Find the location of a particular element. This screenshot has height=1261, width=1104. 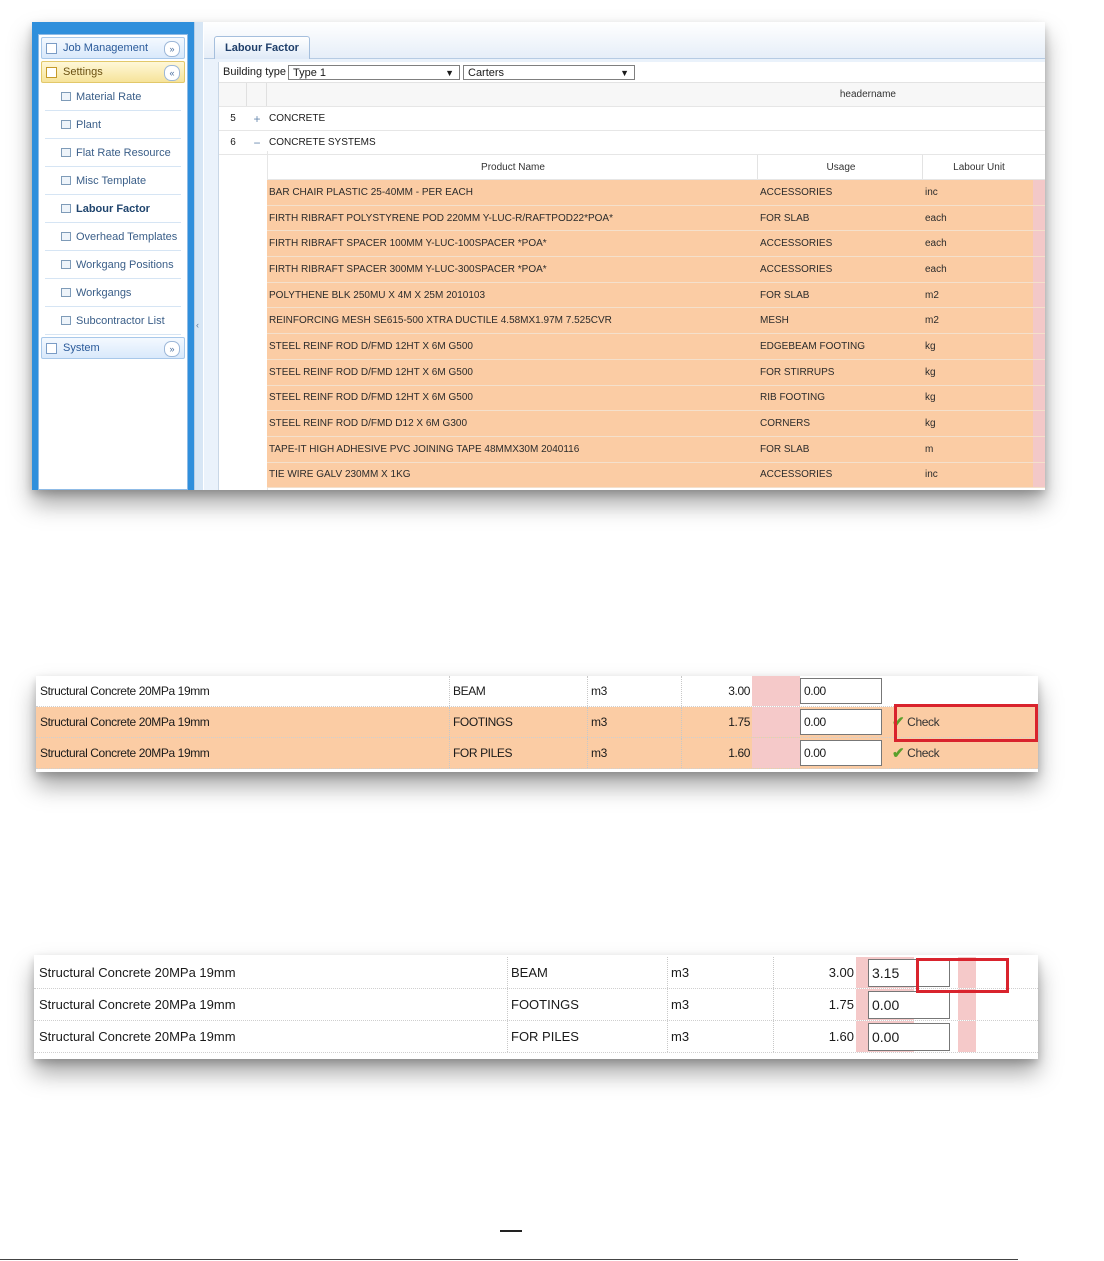

group-row: 6 − CONCRETE SYSTEMS is located at coordinates (632, 143).